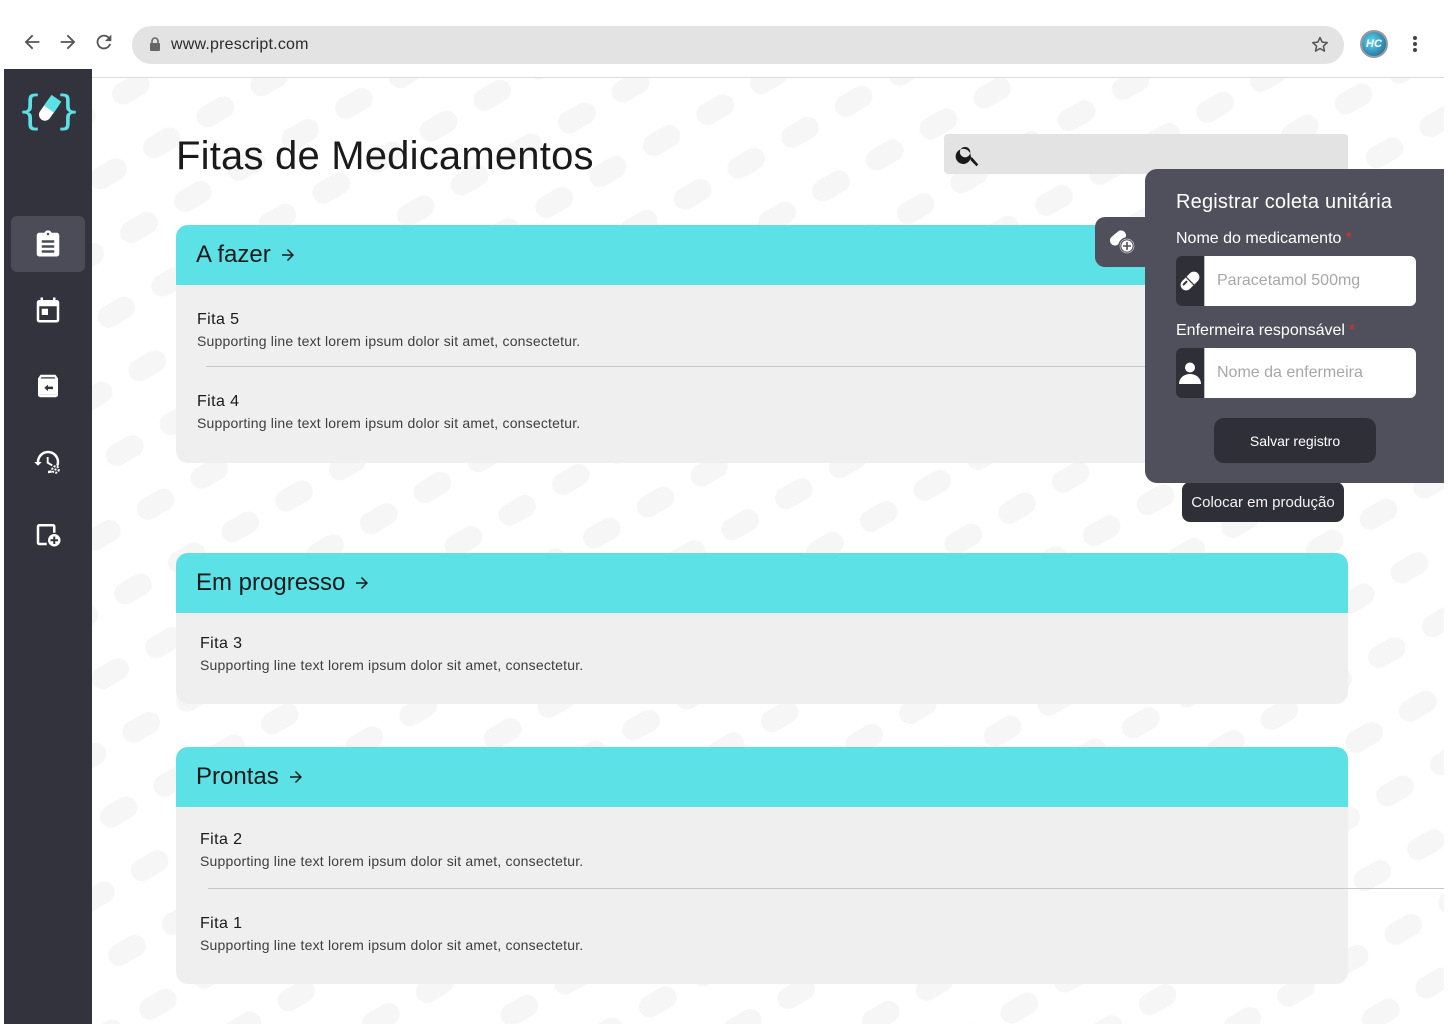  I want to click on register-collection-button, so click(1123, 242).